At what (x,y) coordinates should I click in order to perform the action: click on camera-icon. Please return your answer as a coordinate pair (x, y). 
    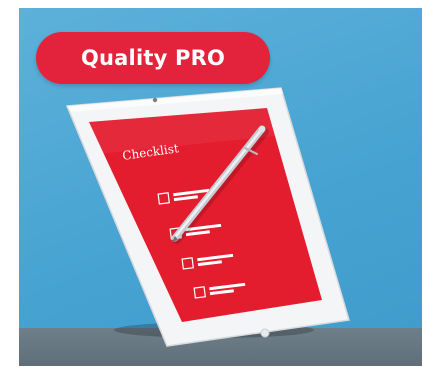
    Looking at the image, I should click on (155, 100).